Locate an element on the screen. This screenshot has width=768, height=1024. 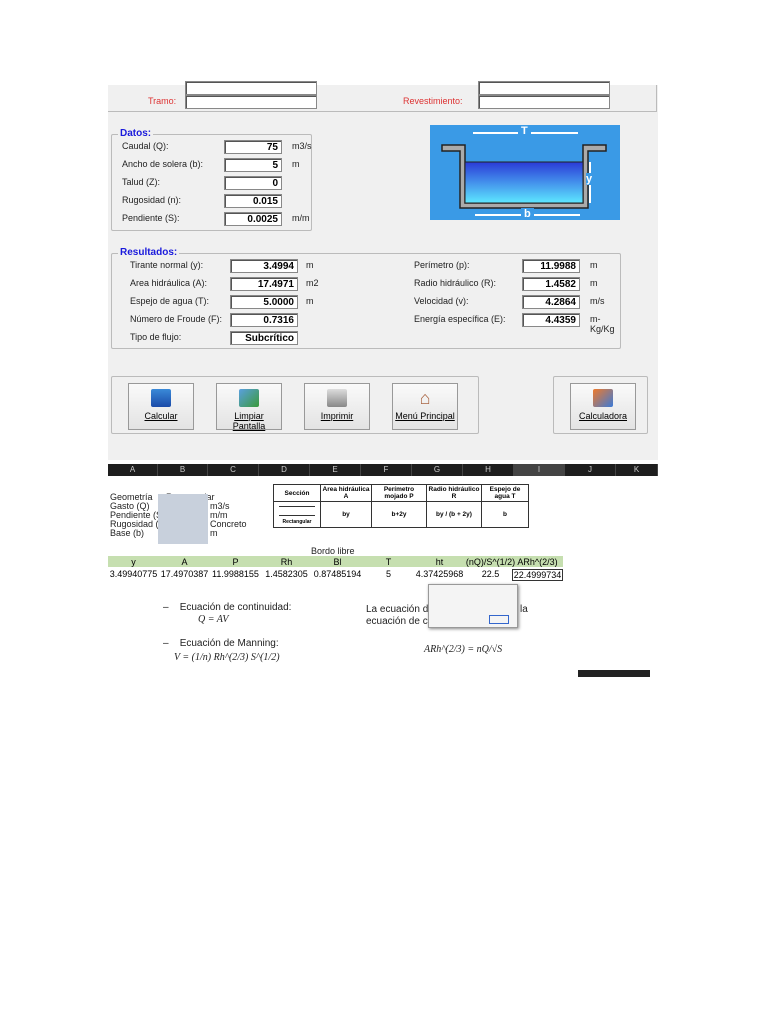
top-field-right is located at coordinates (544, 88).